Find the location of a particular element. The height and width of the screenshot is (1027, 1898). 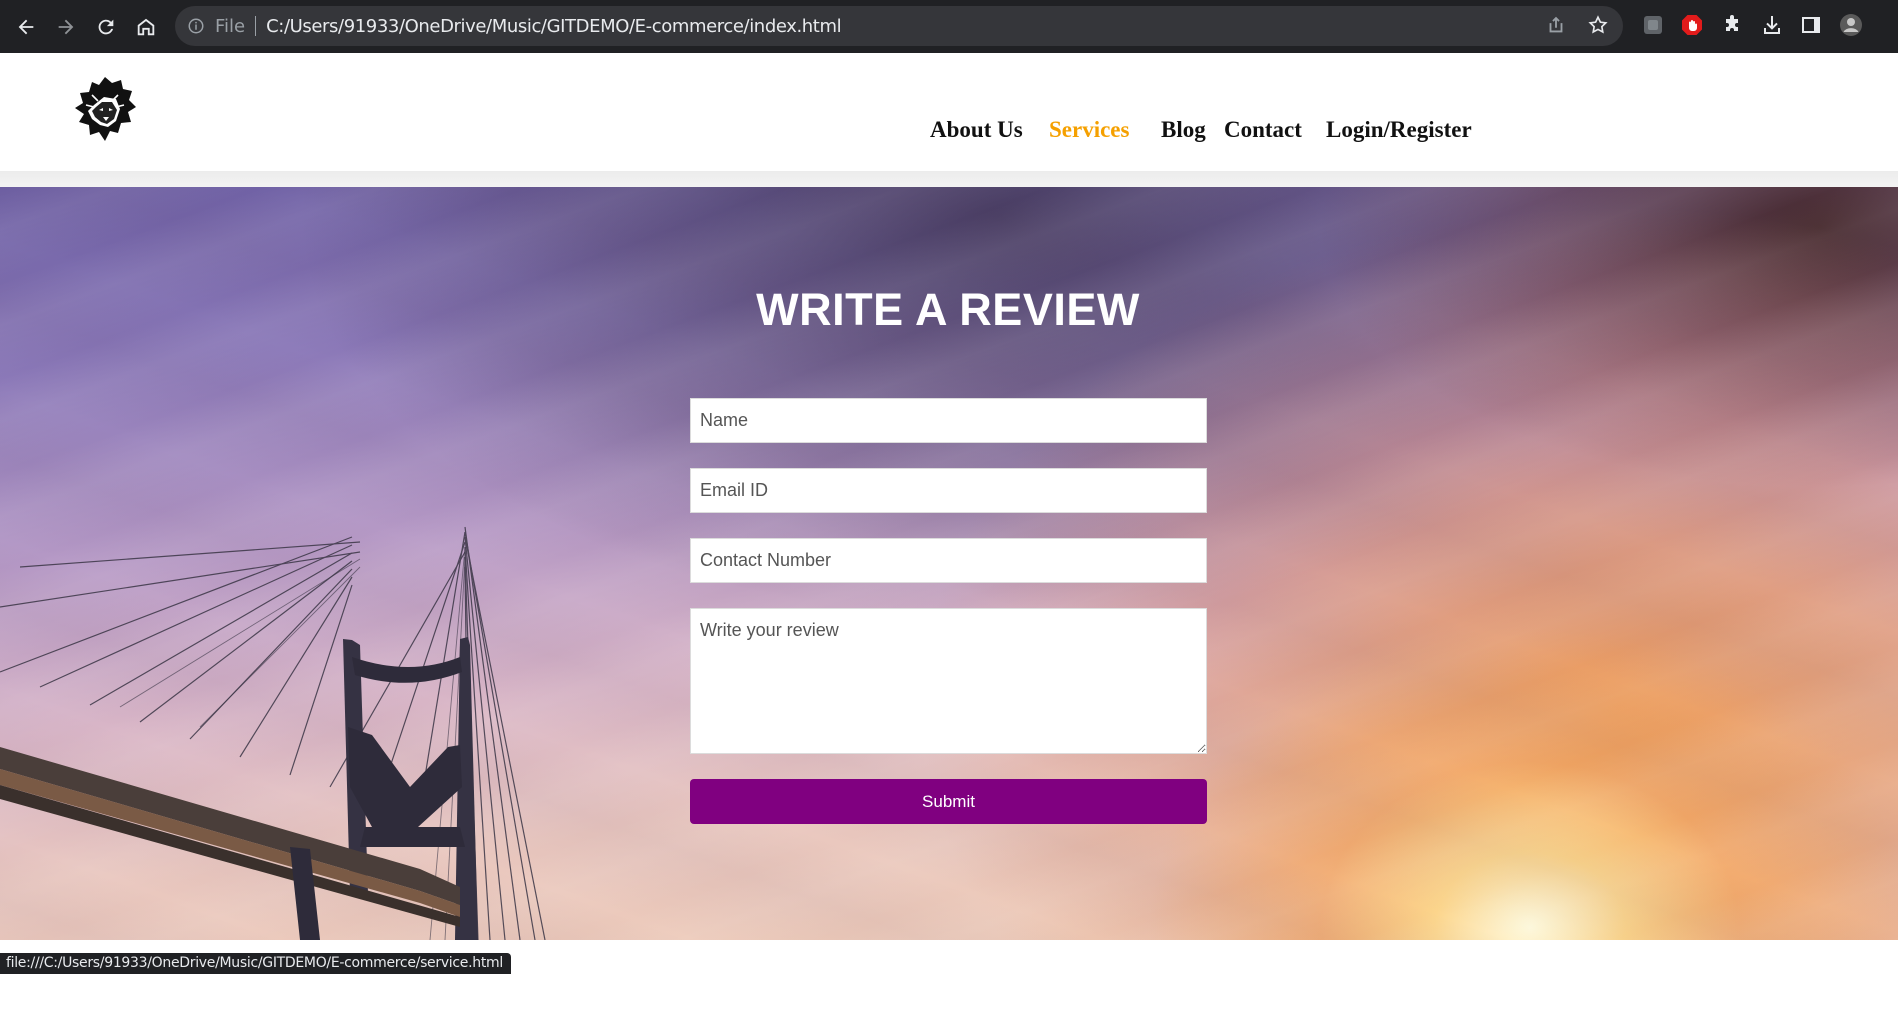

page-footer-area is located at coordinates (949, 1010).